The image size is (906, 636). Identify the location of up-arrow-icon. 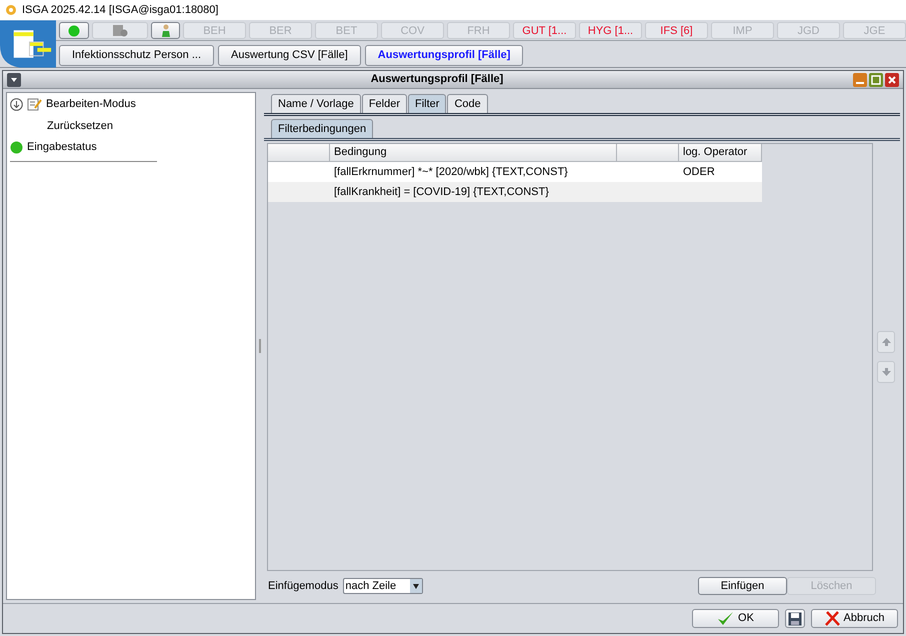
(886, 342).